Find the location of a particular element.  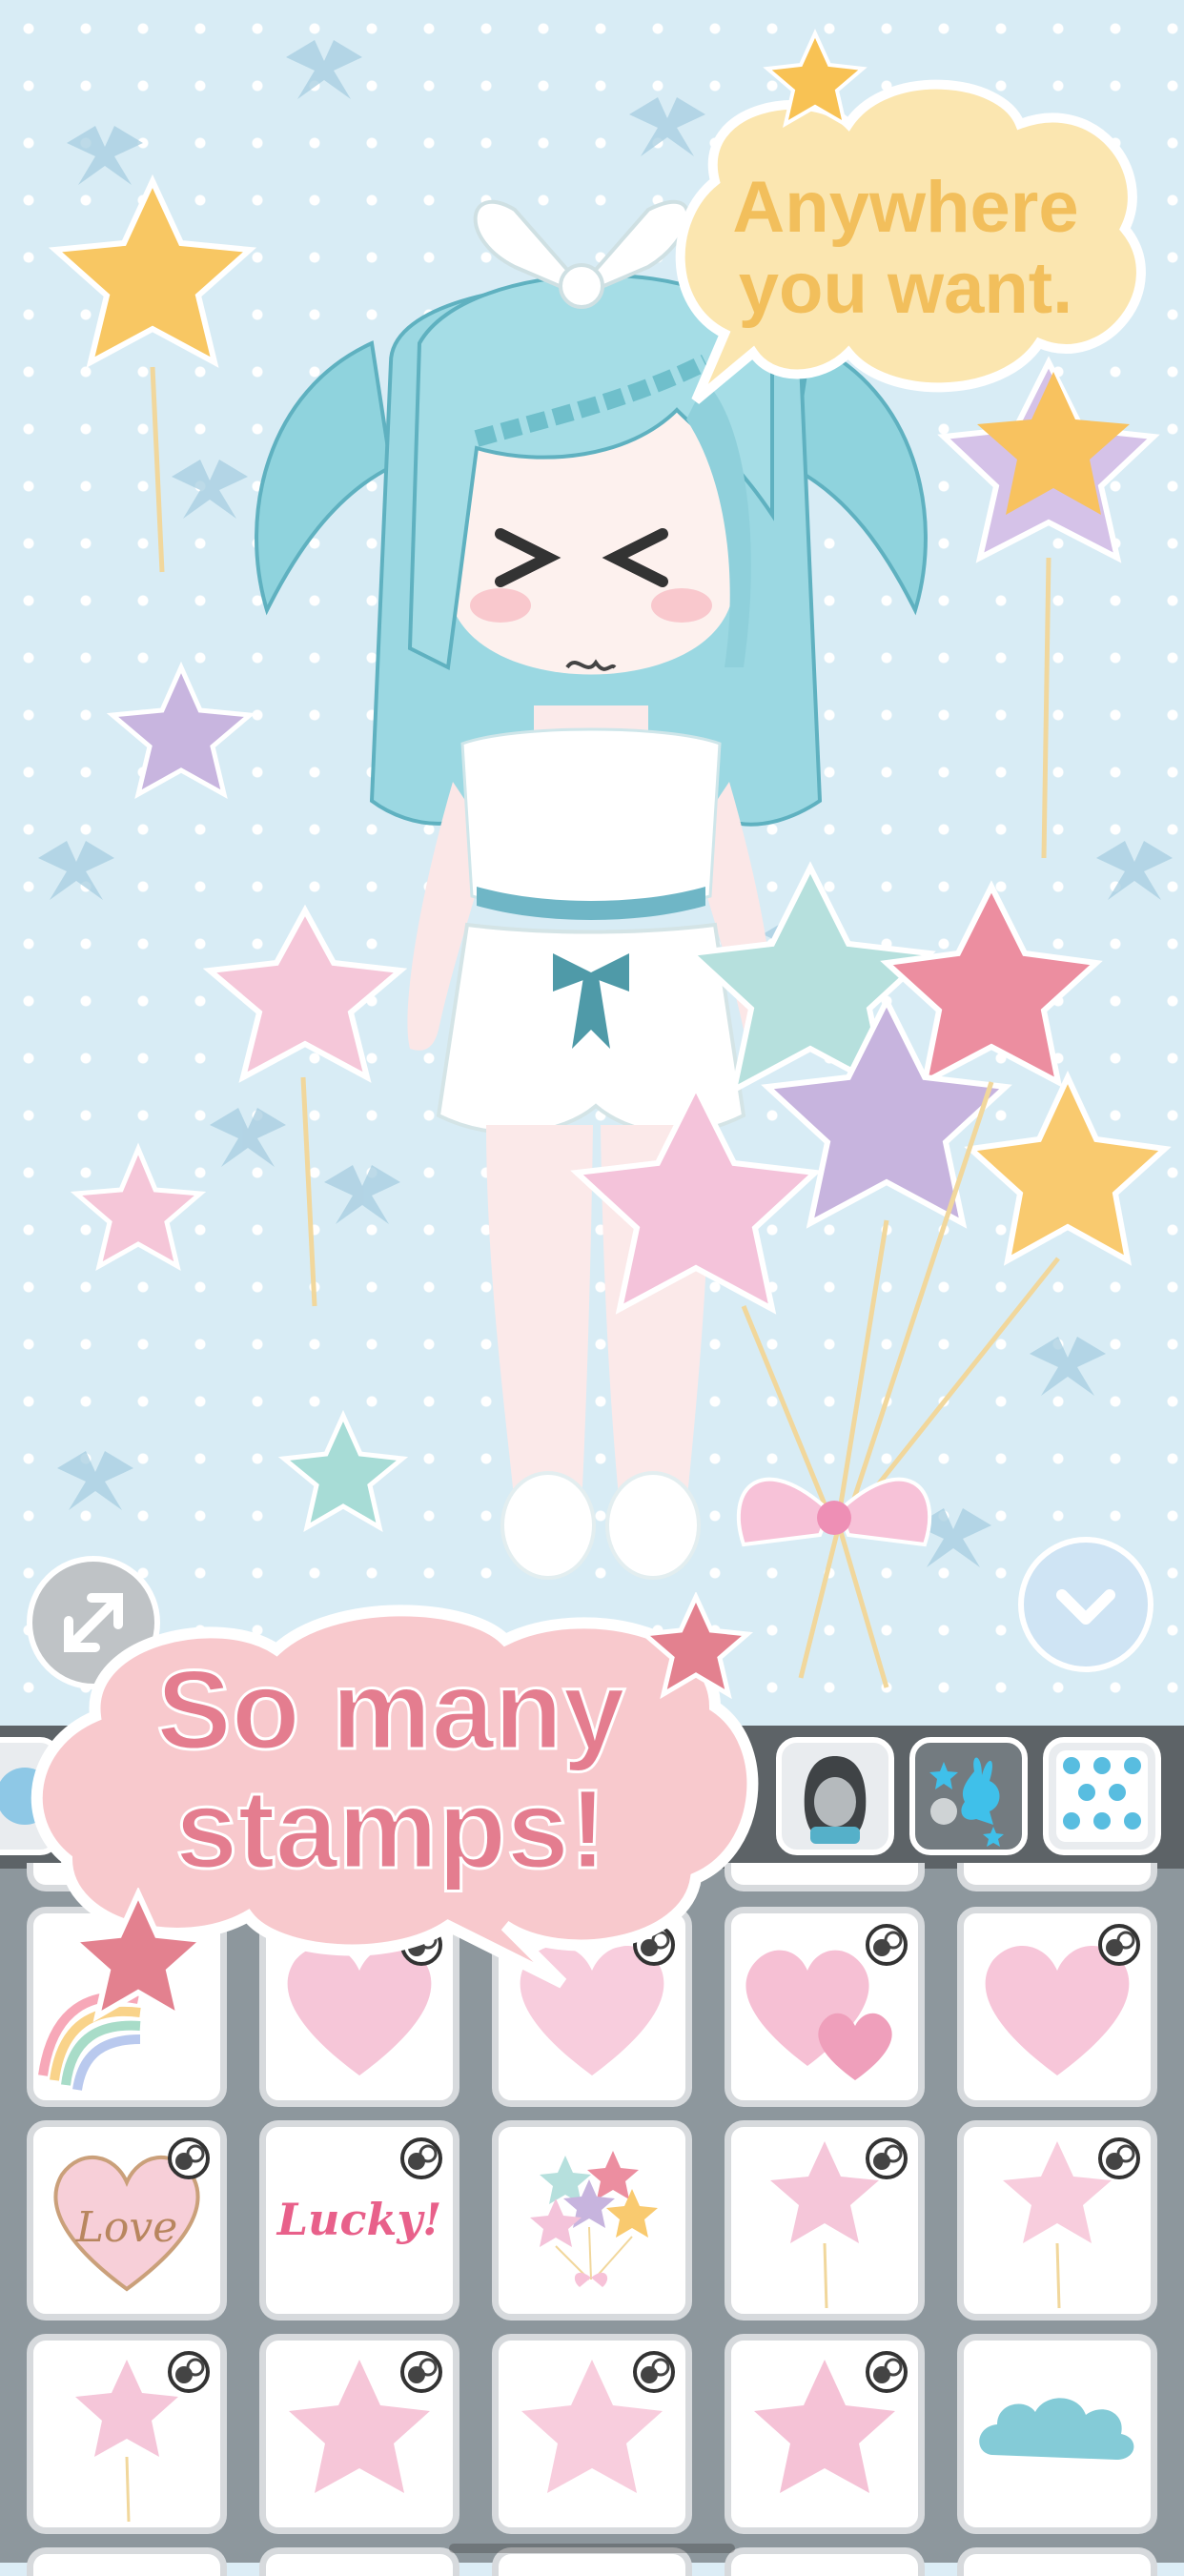

promo-bubble-bottom: So many stamps! is located at coordinates (400, 1807).